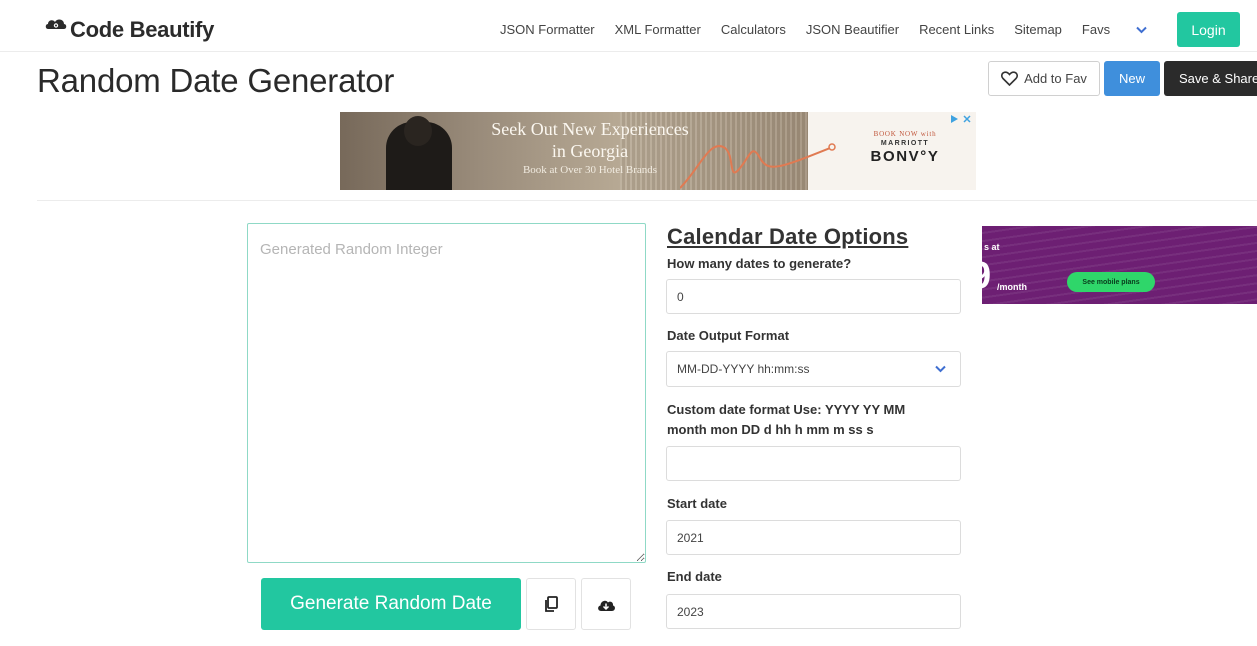 The image size is (1257, 646). Describe the element at coordinates (905, 134) in the screenshot. I see `ad-book-now: BOOK NOW with` at that location.